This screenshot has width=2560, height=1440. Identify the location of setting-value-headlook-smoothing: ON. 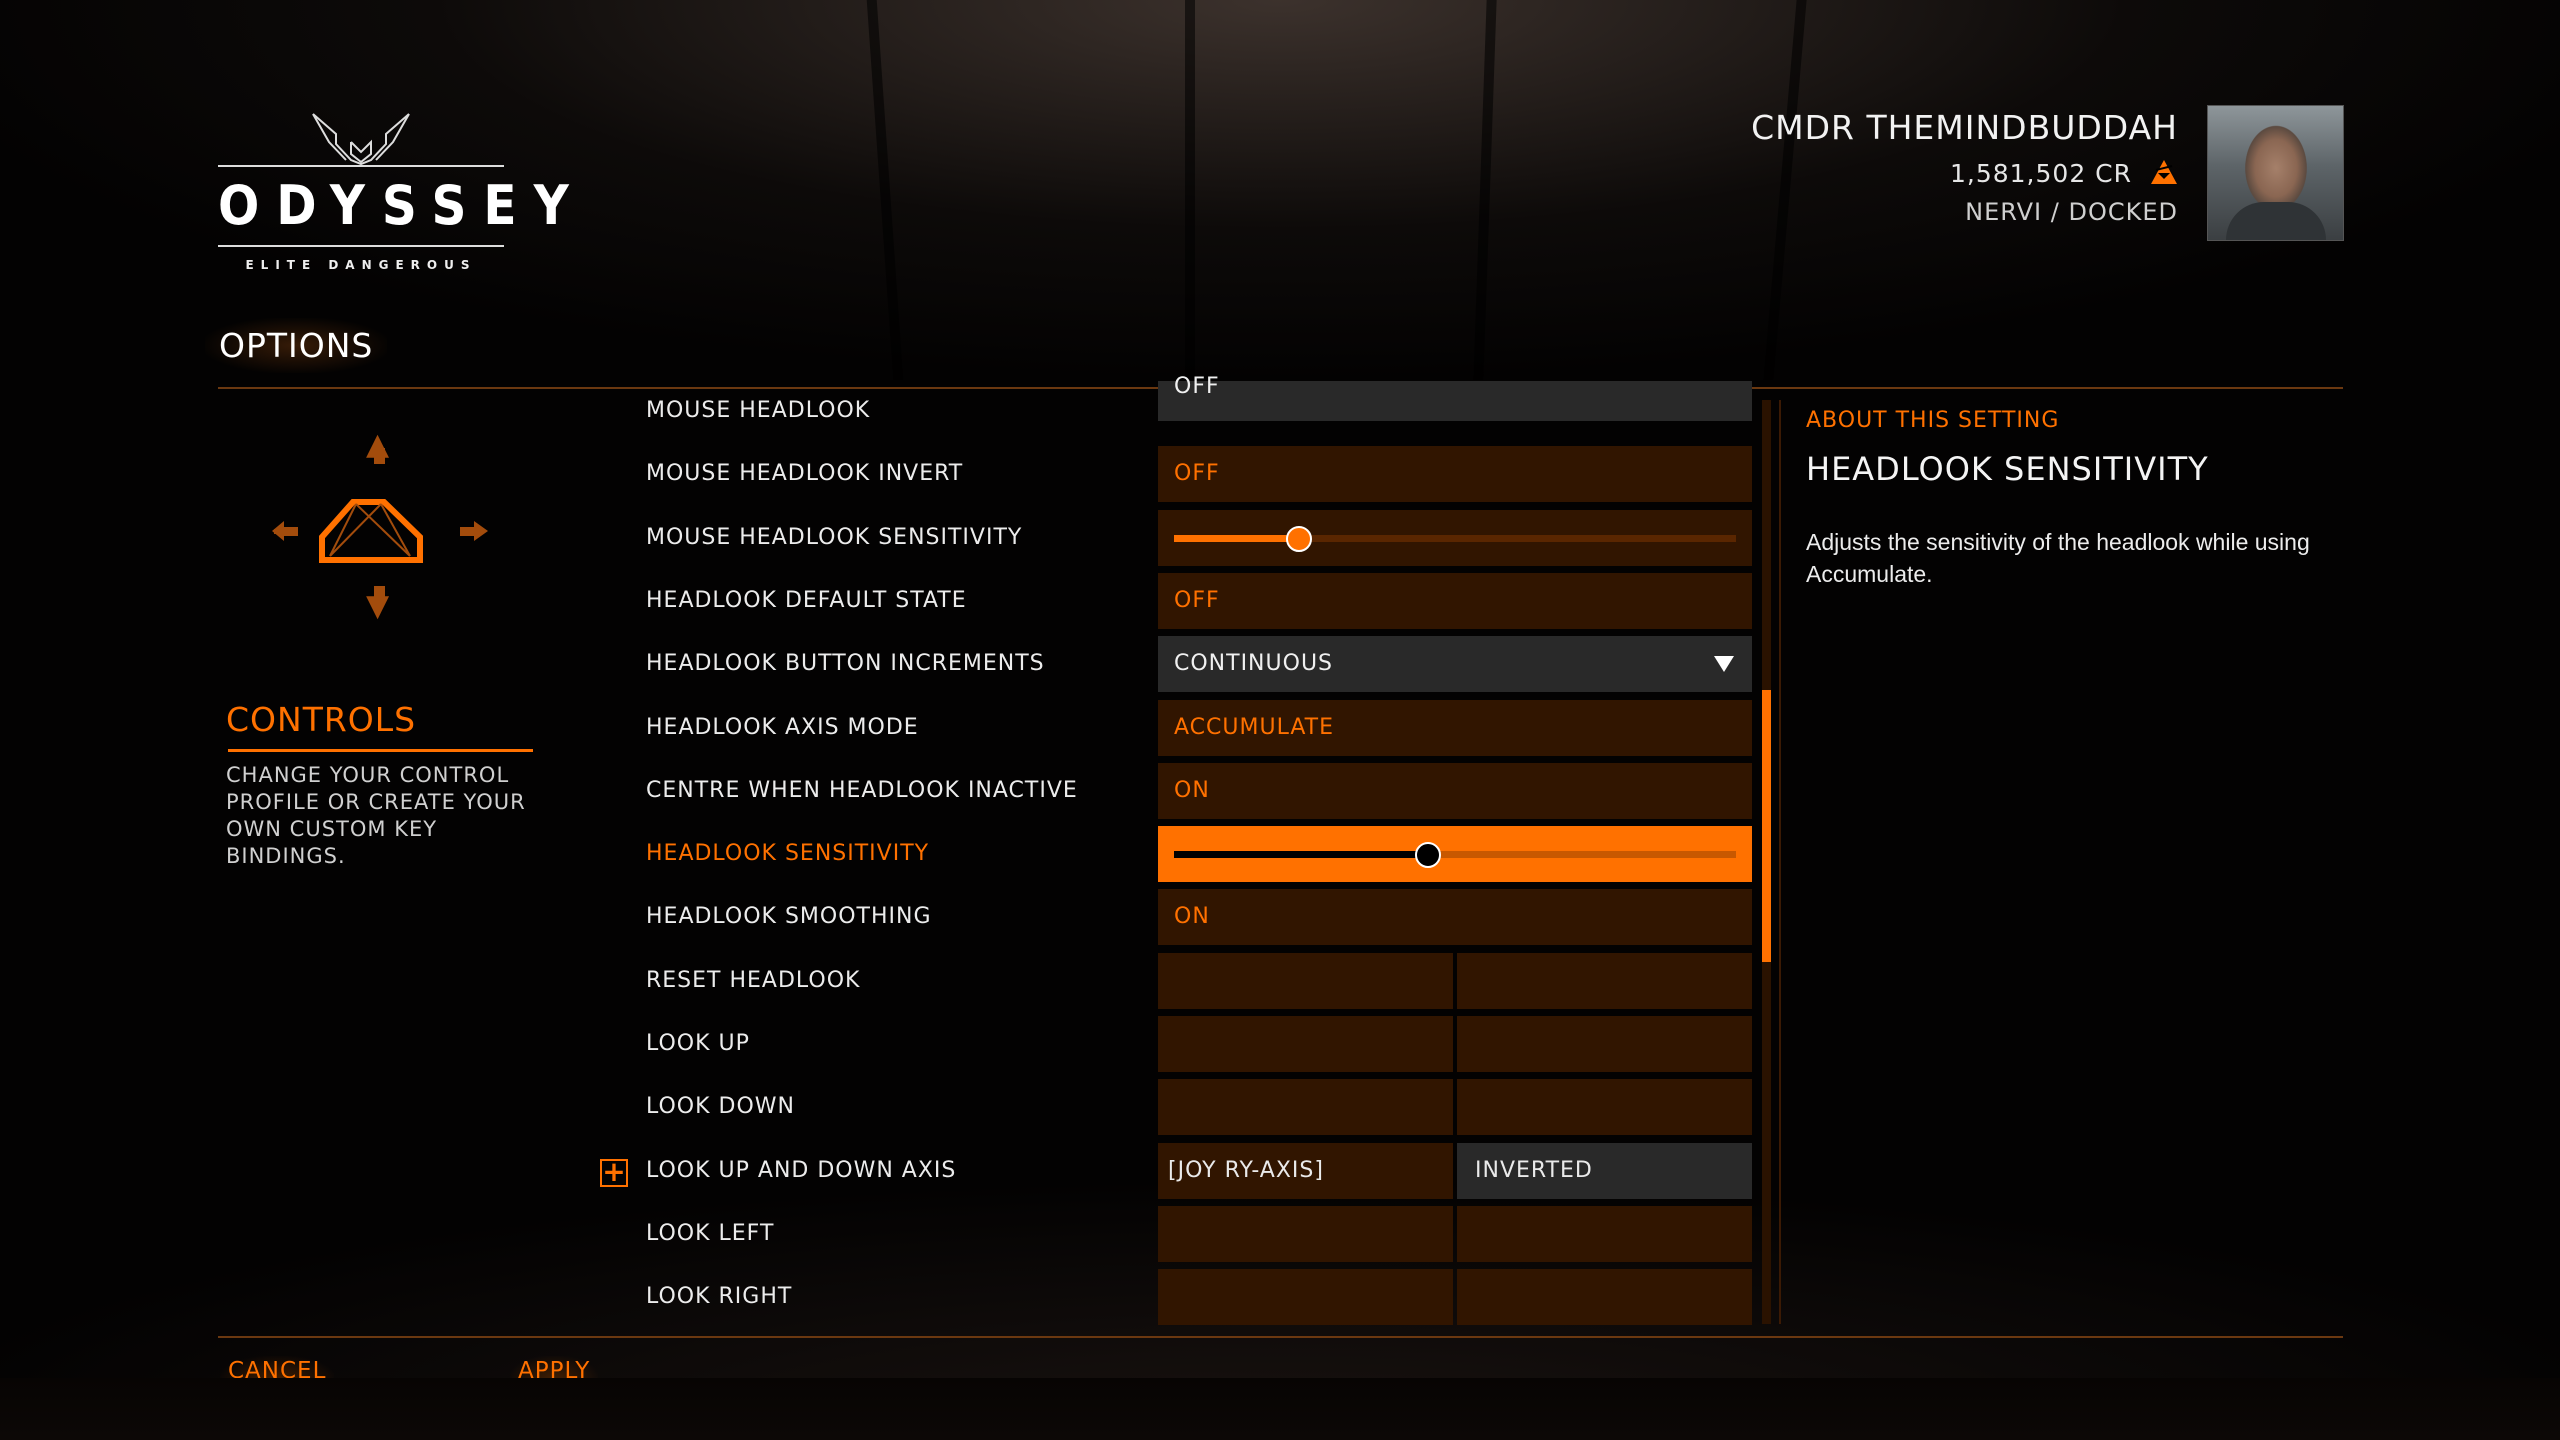
(1455, 917).